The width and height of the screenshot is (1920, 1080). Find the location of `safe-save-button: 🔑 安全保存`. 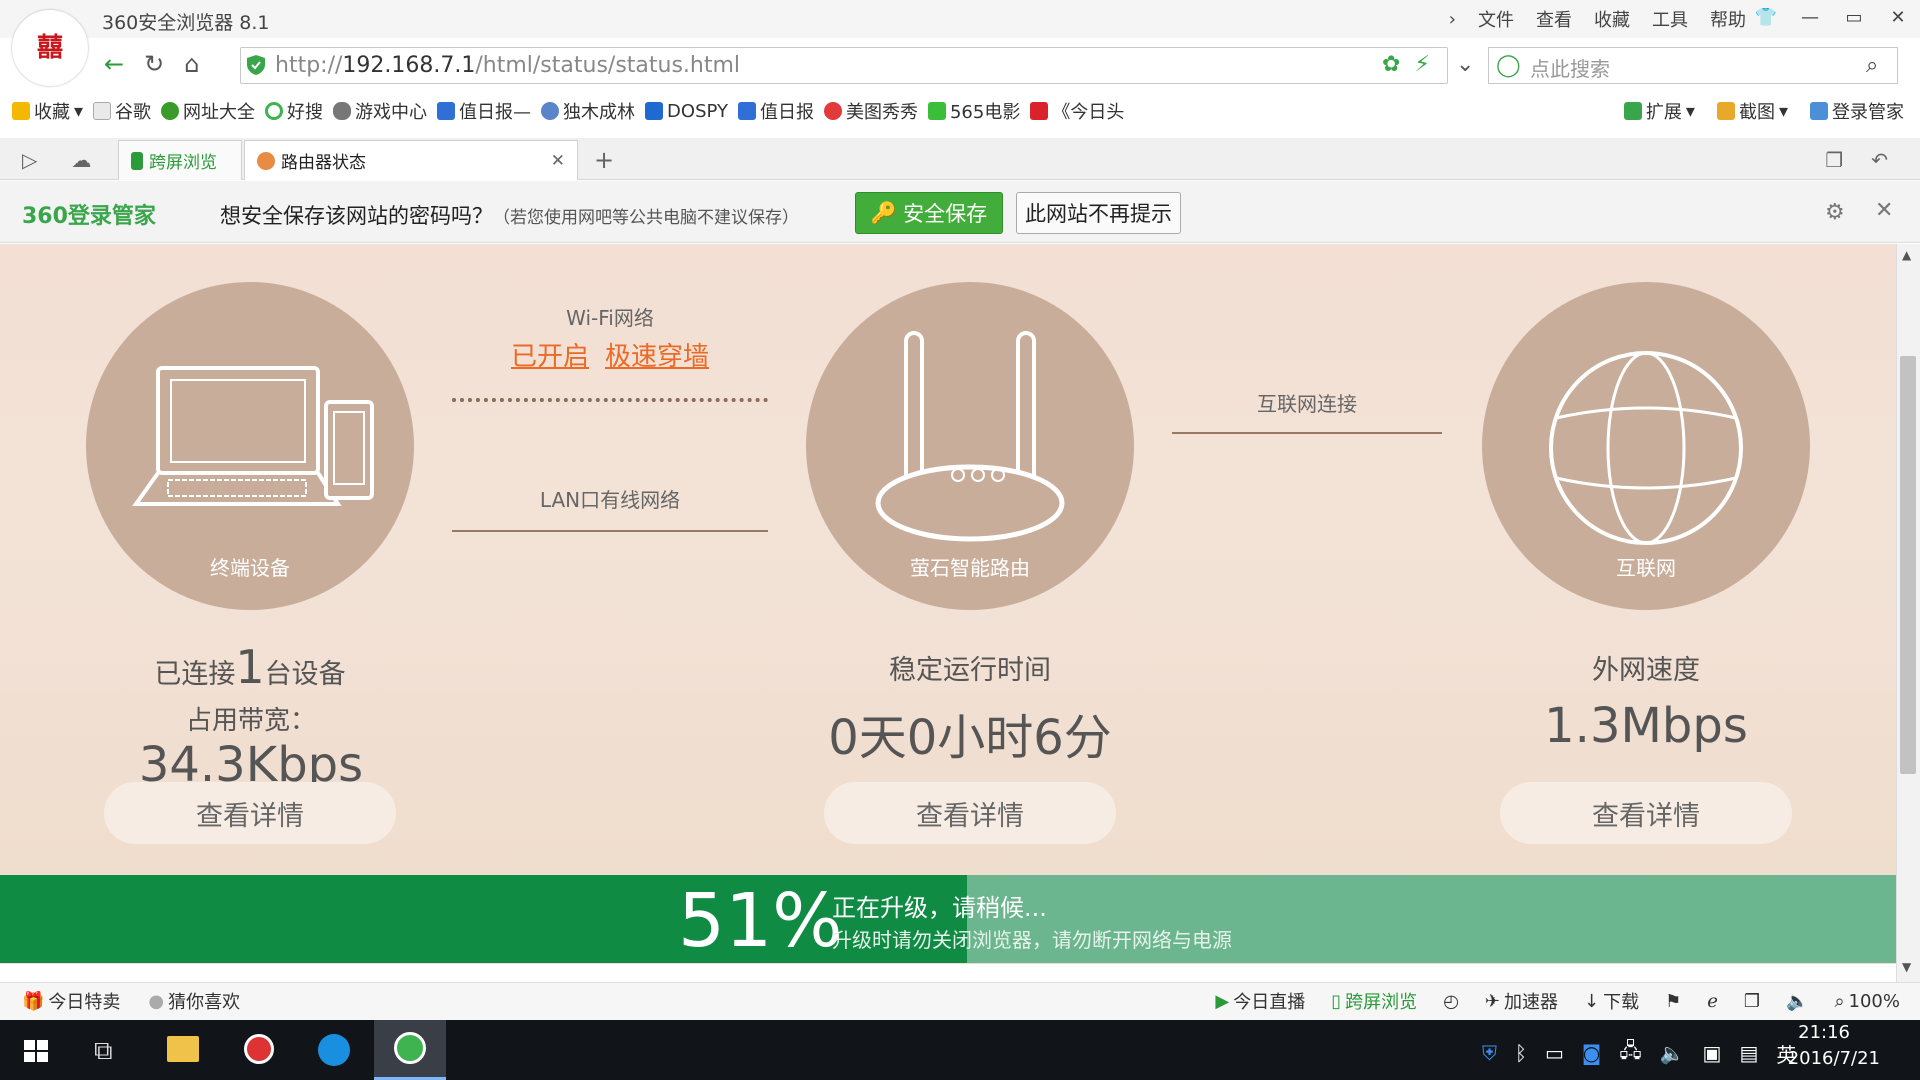

safe-save-button: 🔑 安全保存 is located at coordinates (929, 213).